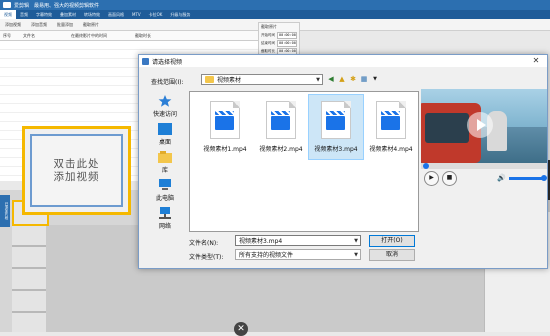  What do you see at coordinates (44, 15) in the screenshot?
I see `tab-subtitle: 字幕特效` at bounding box center [44, 15].